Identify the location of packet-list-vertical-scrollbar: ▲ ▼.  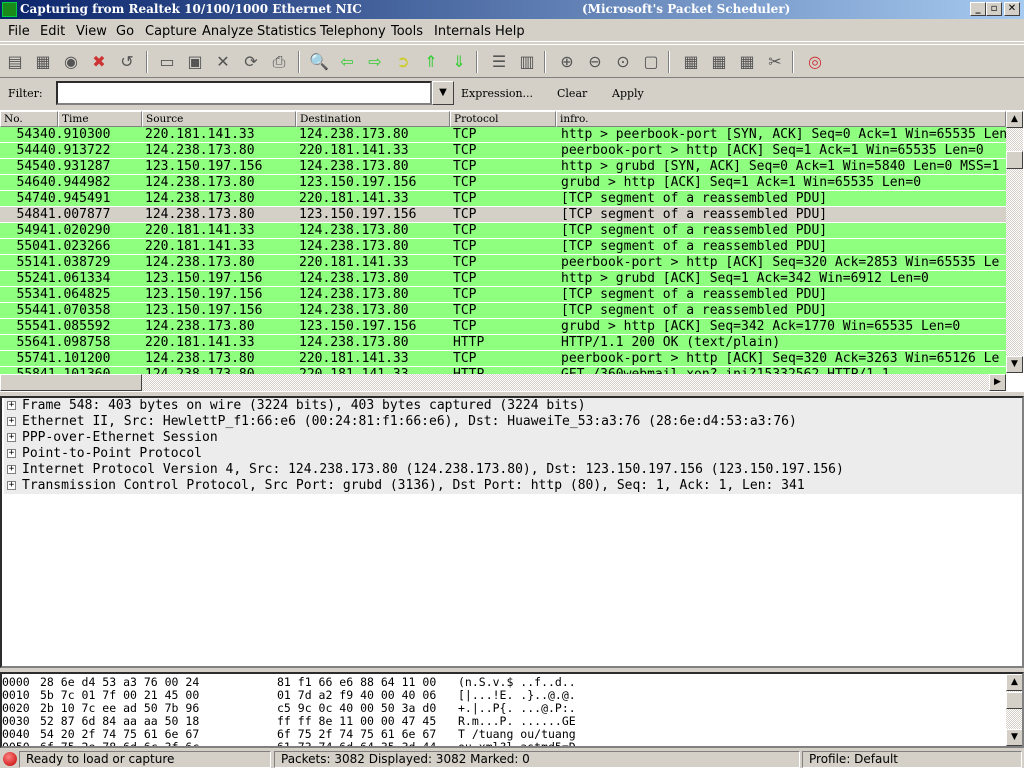
(1014, 242).